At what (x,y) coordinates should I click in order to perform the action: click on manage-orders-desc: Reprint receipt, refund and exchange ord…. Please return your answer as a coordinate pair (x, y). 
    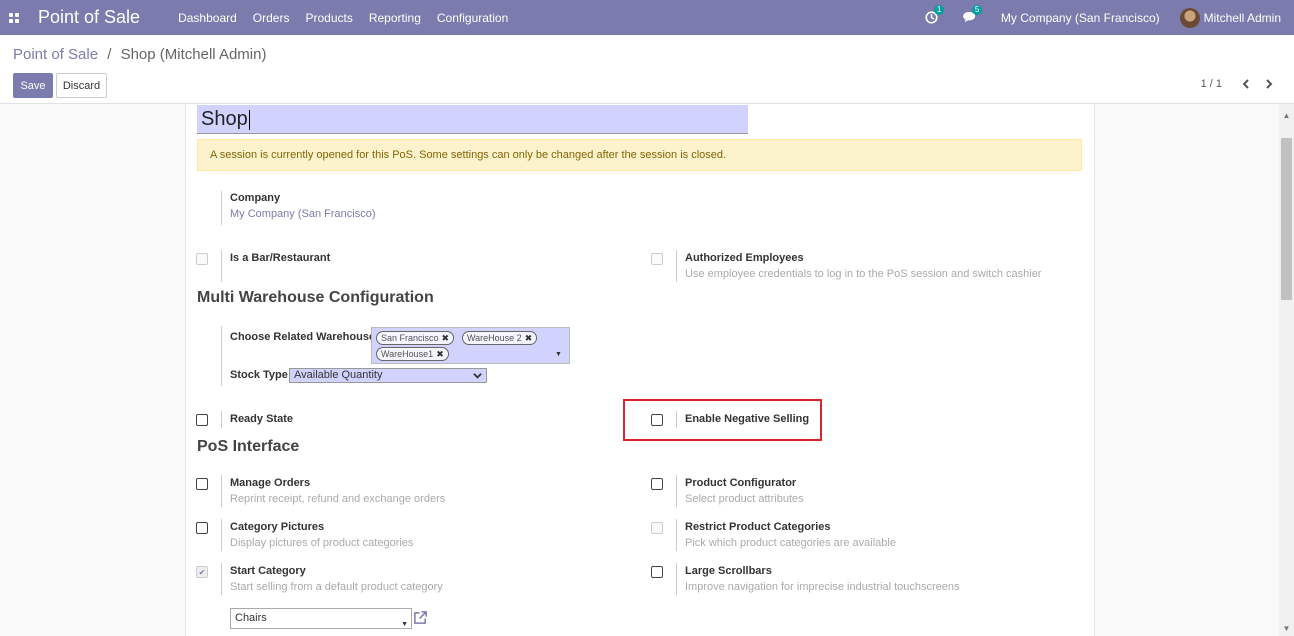
    Looking at the image, I should click on (338, 499).